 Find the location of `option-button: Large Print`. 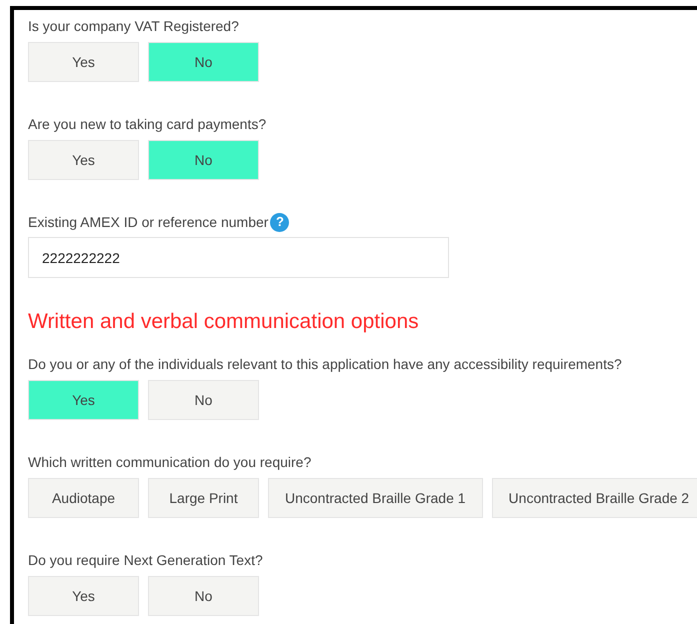

option-button: Large Print is located at coordinates (203, 498).